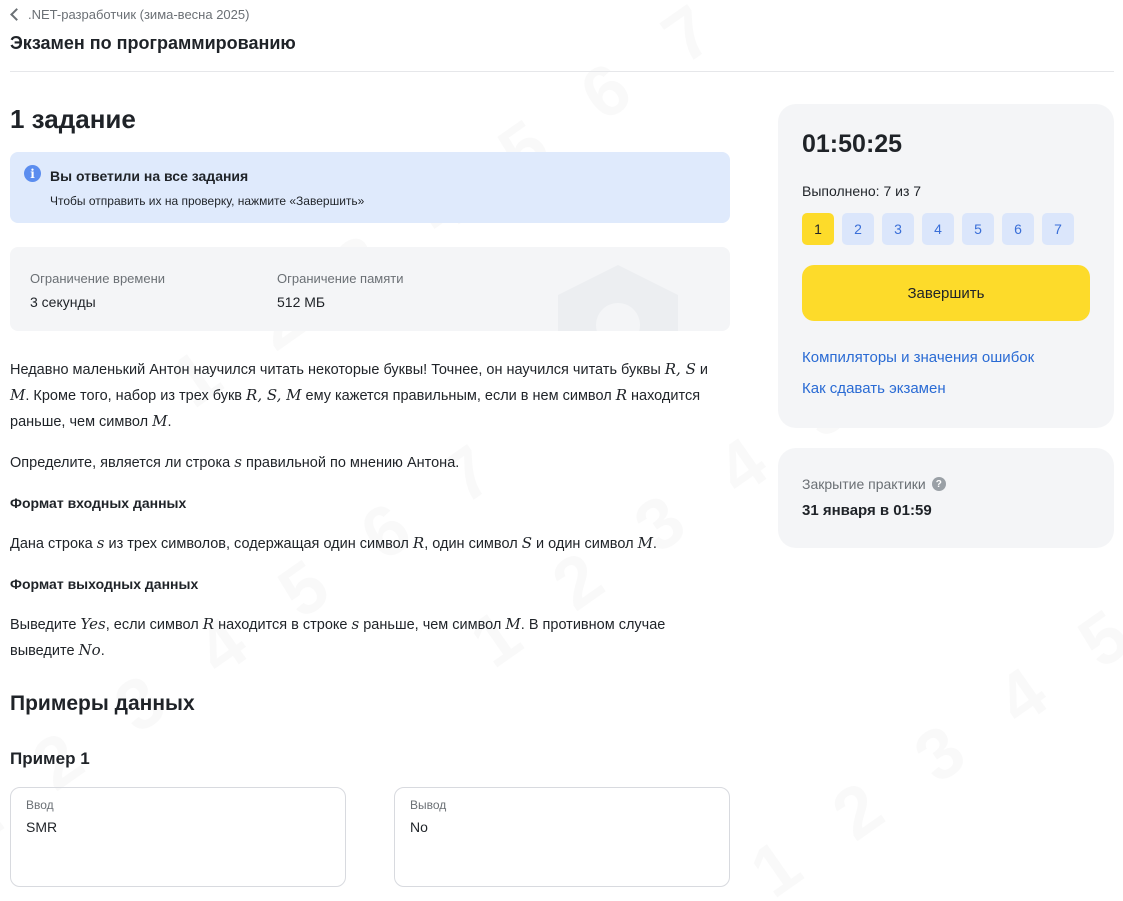  I want to click on house-watermark-icon, so click(618, 298).